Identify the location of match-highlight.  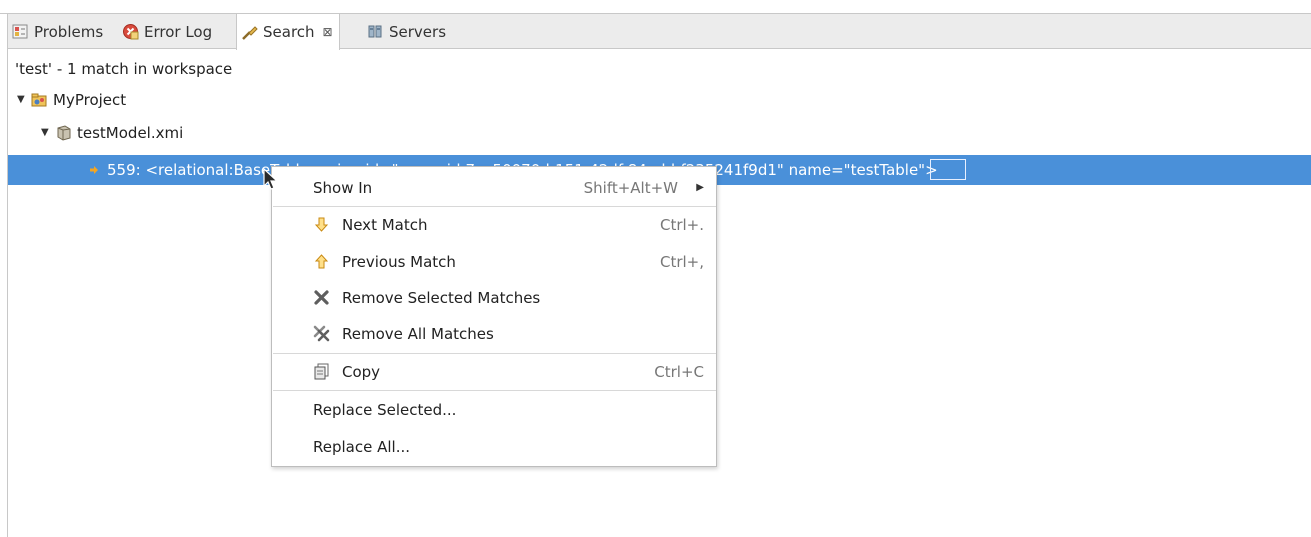
(948, 169).